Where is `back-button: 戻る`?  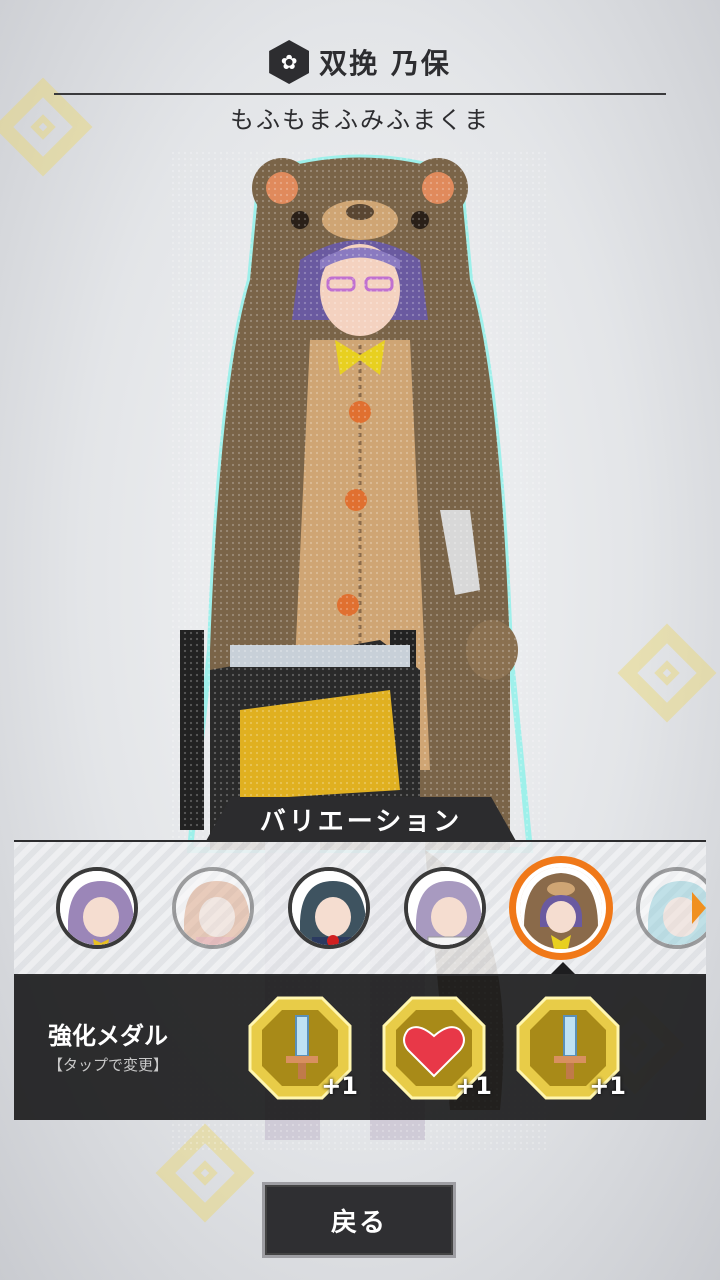 back-button: 戻る is located at coordinates (359, 1220).